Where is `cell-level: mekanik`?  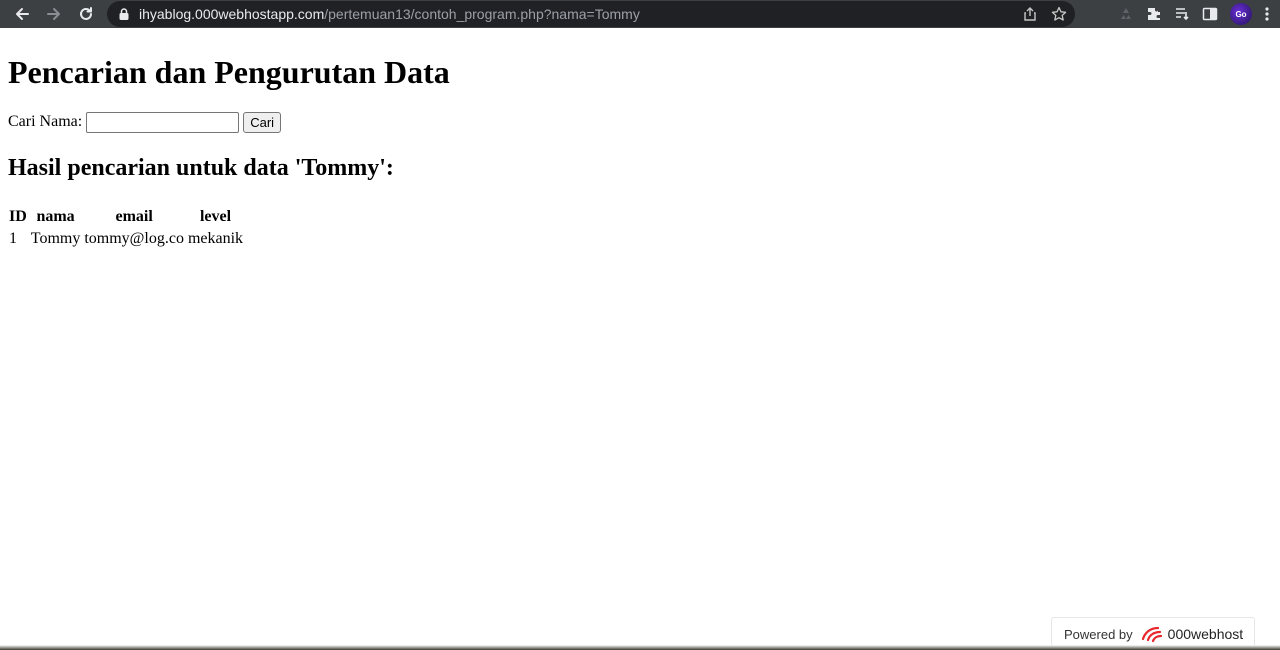 cell-level: mekanik is located at coordinates (215, 238).